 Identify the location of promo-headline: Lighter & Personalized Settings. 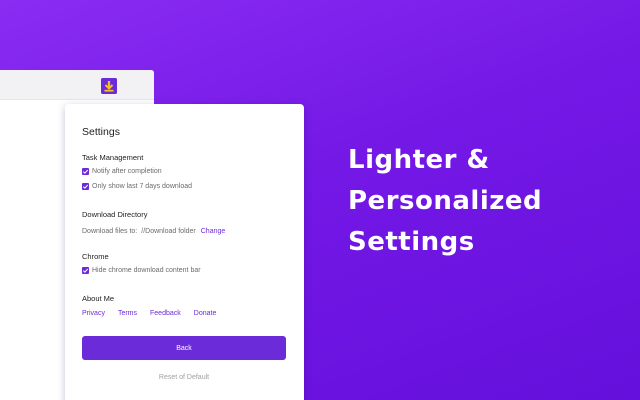
(445, 201).